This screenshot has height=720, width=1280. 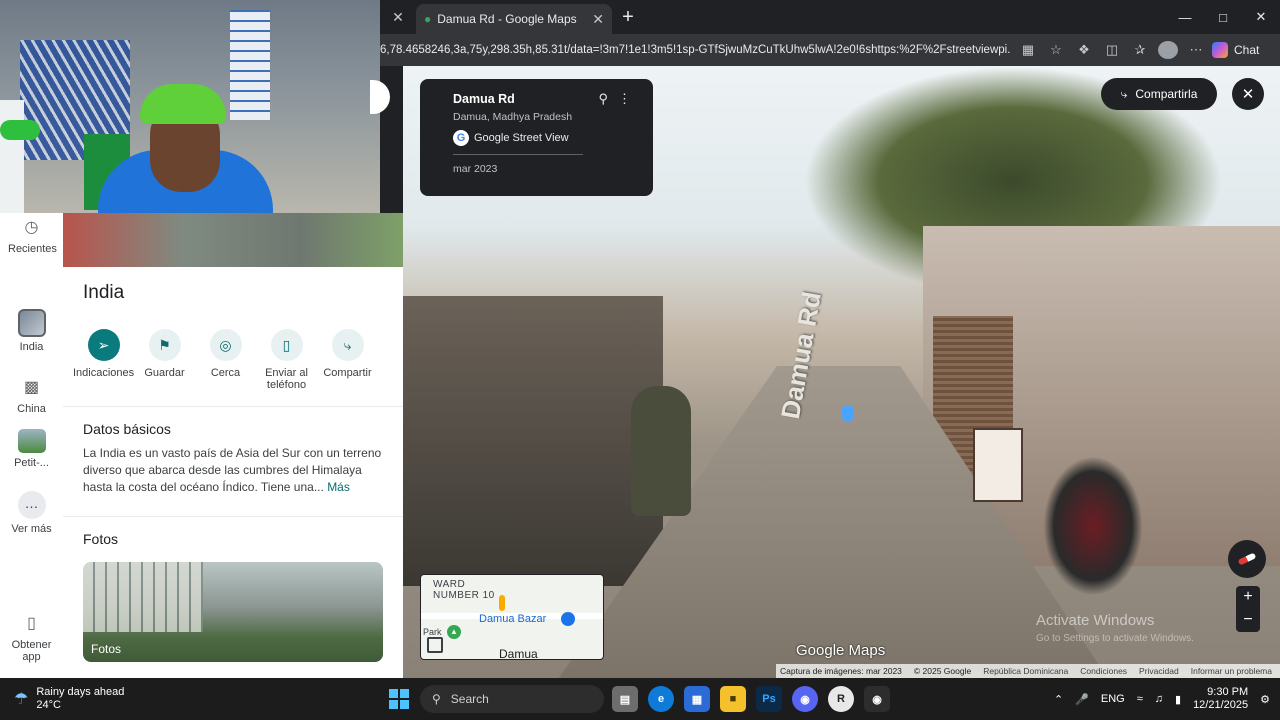 I want to click on maximize-icon: □, so click(x=1223, y=17).